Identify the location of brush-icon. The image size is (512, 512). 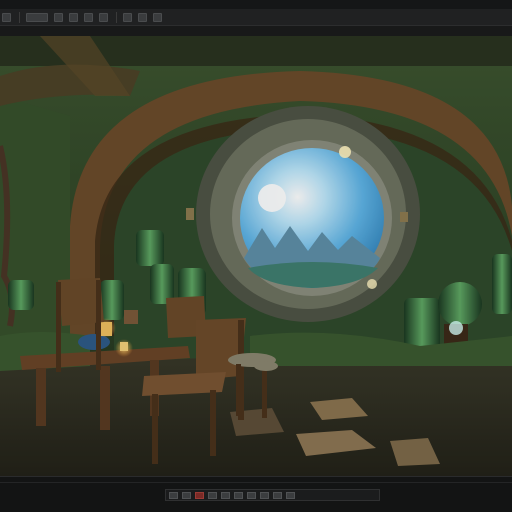
(88, 17).